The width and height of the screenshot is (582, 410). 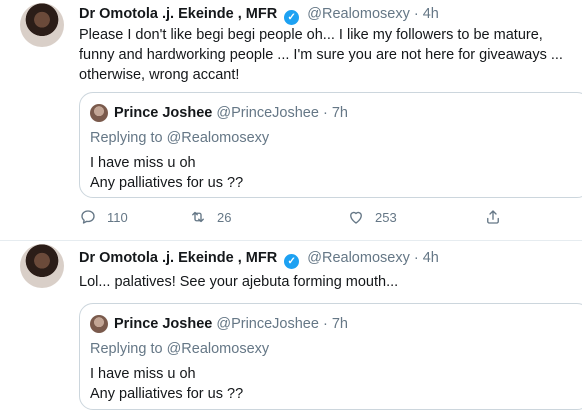 What do you see at coordinates (88, 217) in the screenshot?
I see `reply-icon` at bounding box center [88, 217].